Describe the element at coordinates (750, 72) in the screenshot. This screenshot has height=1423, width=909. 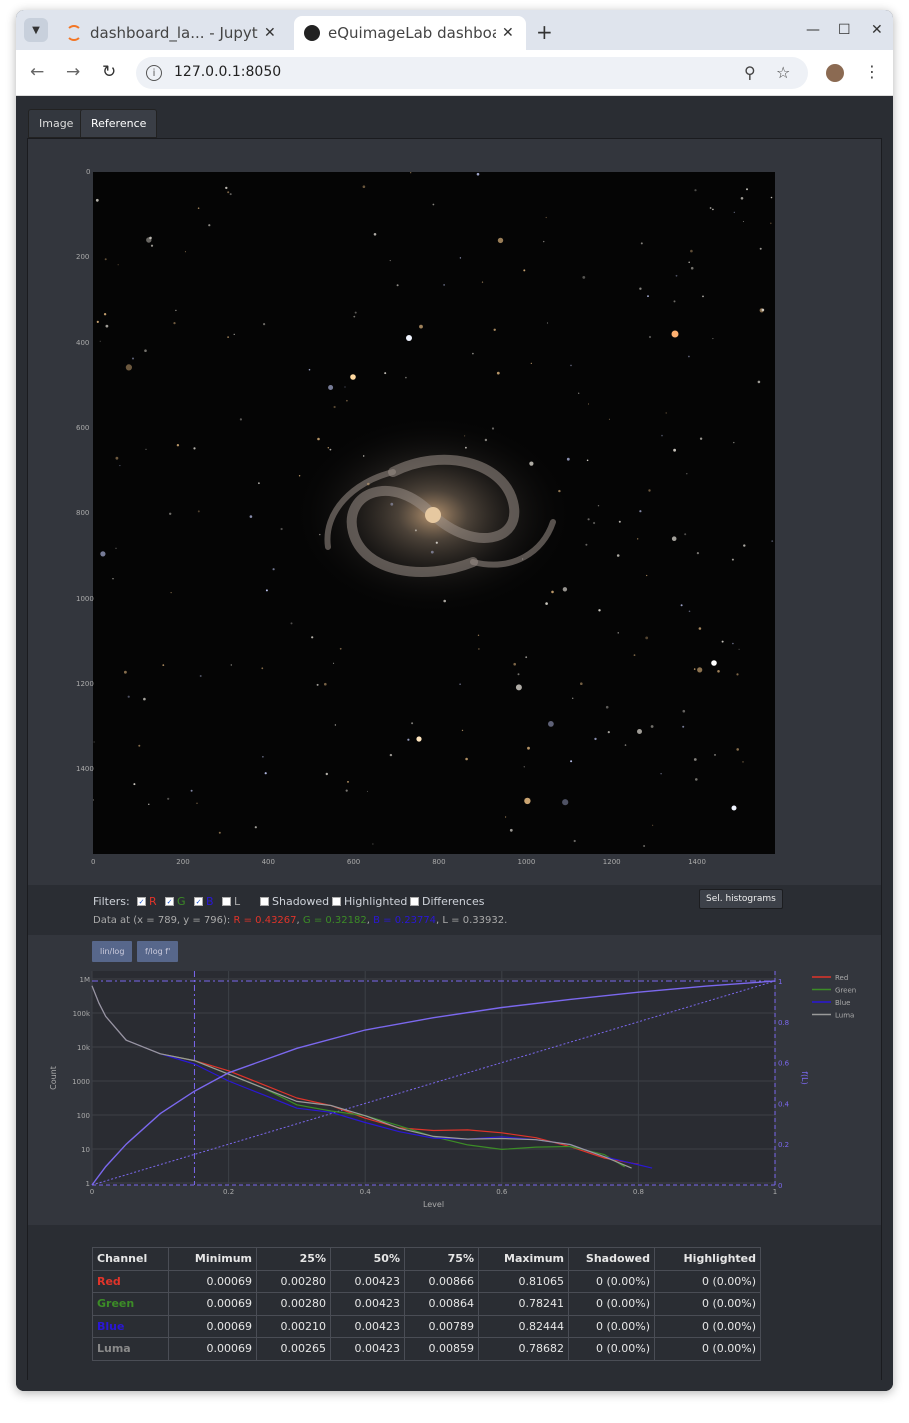
I see `zoom-icon: ⚲` at that location.